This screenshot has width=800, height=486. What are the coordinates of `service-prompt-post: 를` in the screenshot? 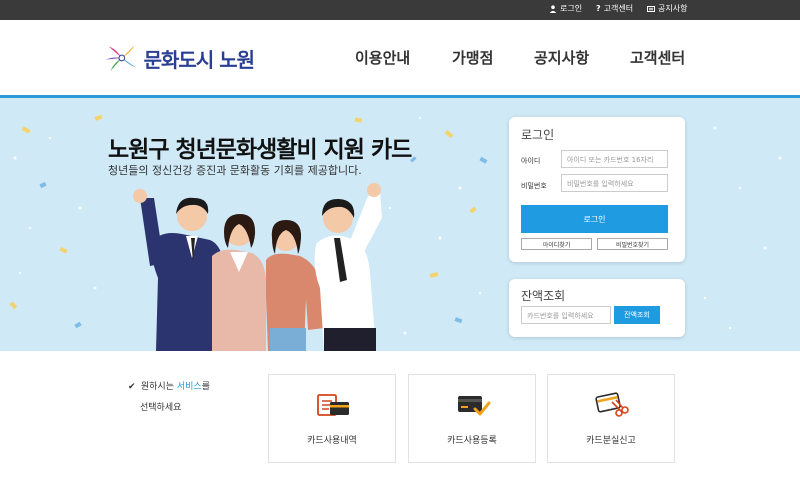 It's located at (205, 387).